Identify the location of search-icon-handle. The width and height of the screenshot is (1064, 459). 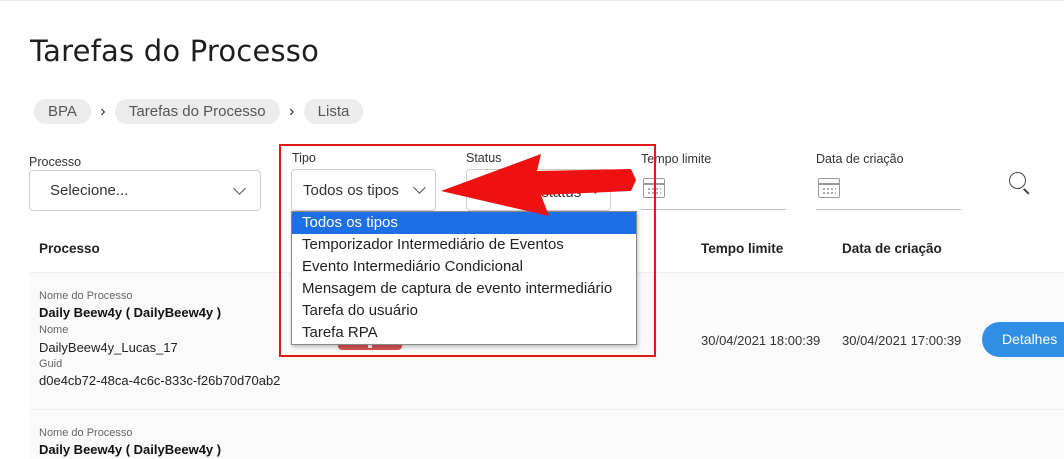
(1026, 191).